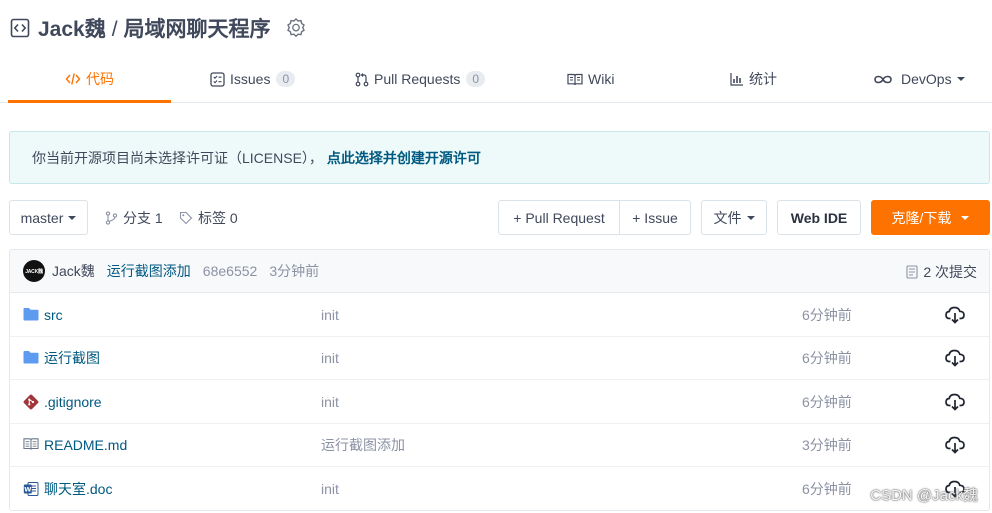 Image resolution: width=992 pixels, height=513 pixels. I want to click on tab-label: 统计, so click(763, 79).